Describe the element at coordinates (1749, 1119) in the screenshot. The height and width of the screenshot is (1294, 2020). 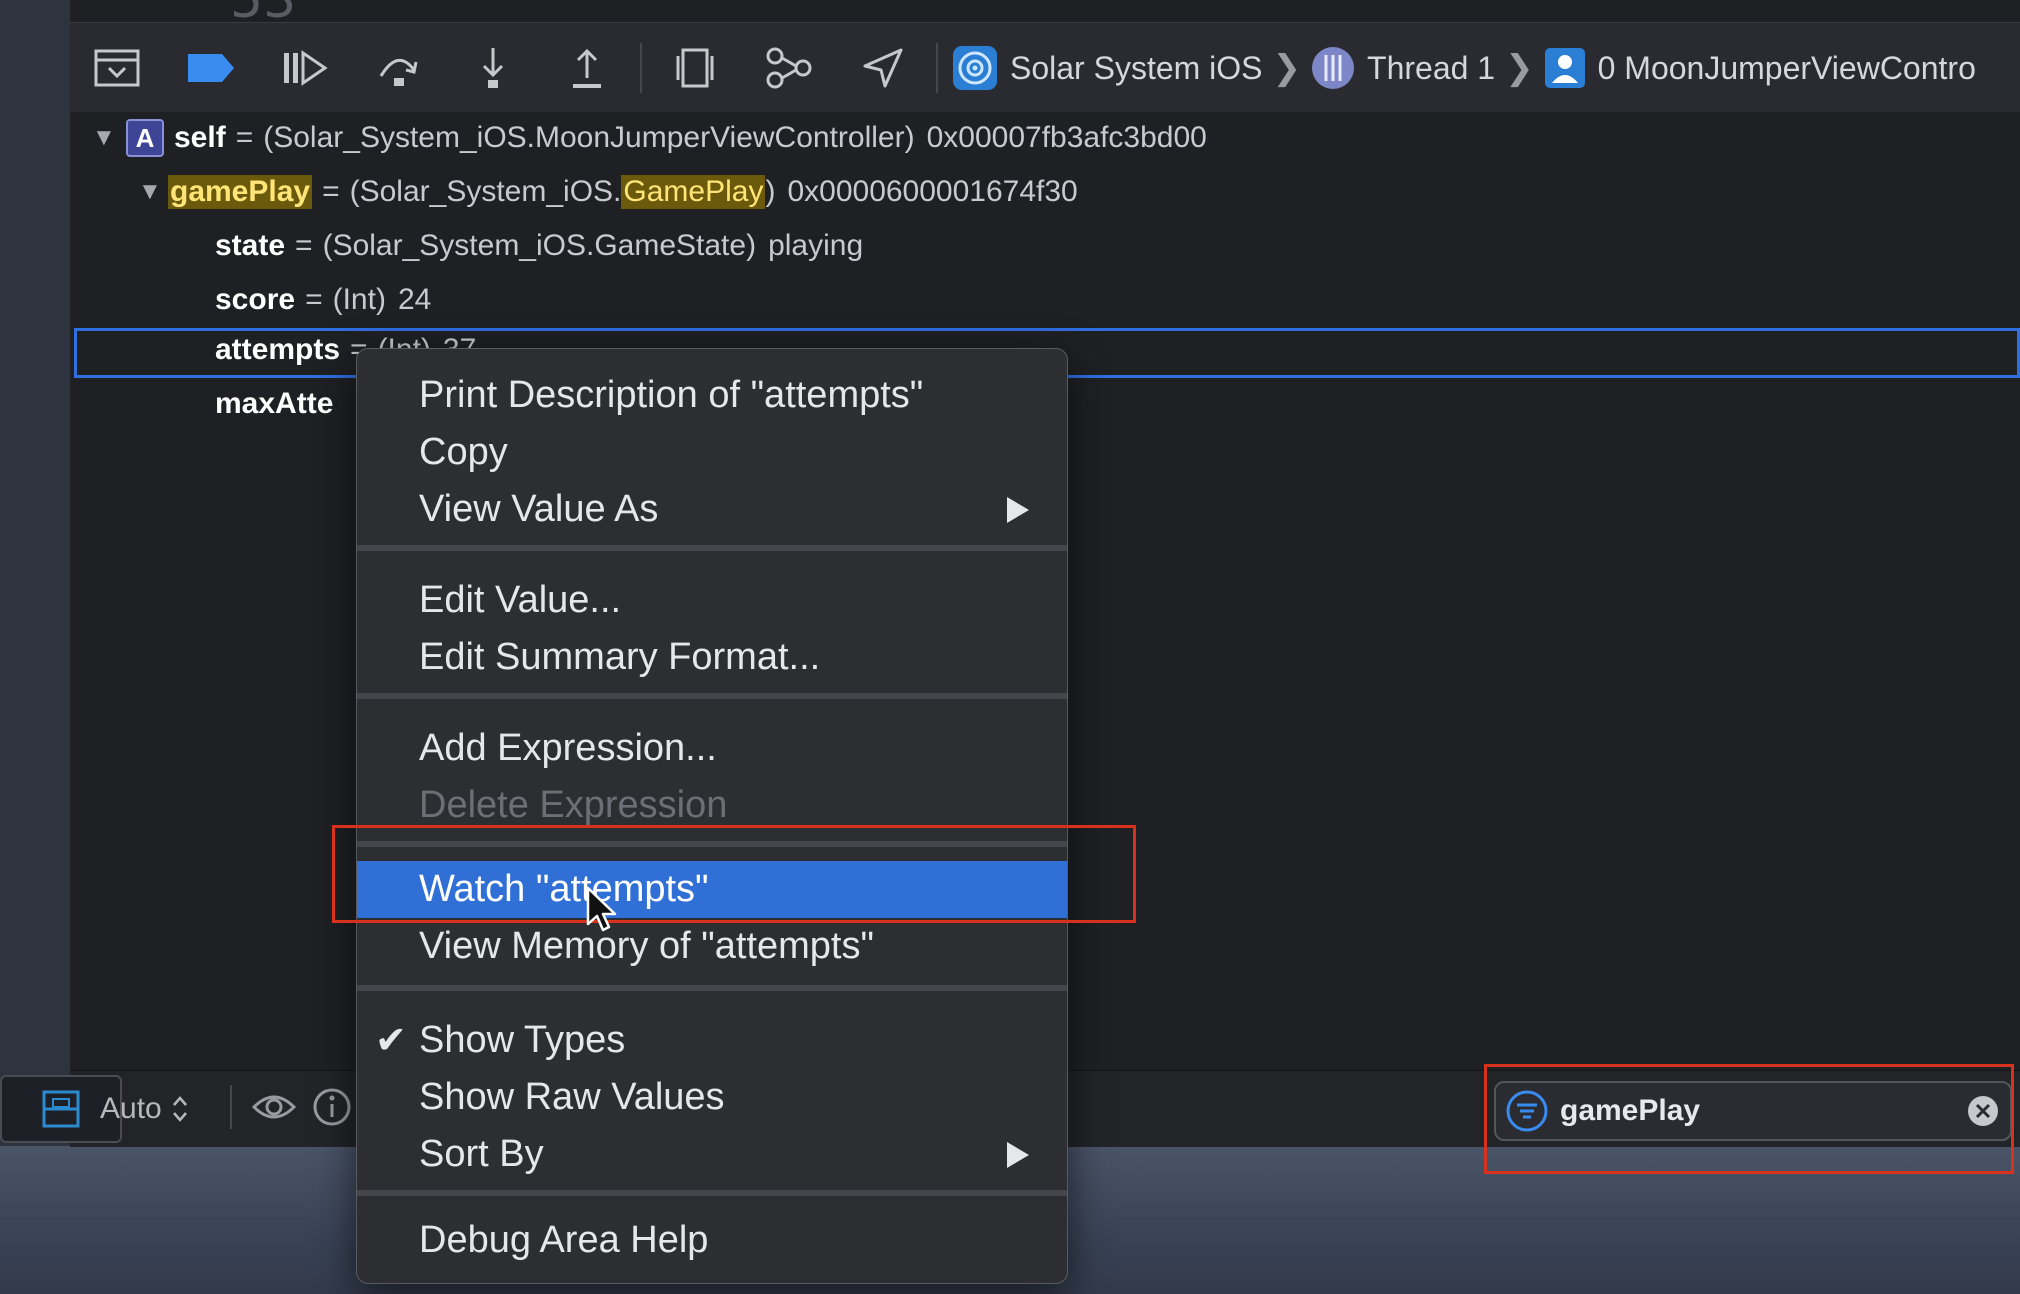
I see `annotation-box-filter` at that location.